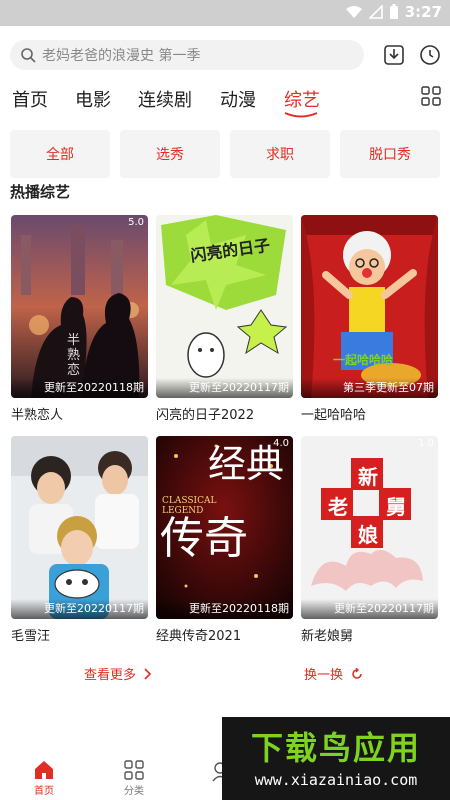 This screenshot has height=800, width=450. What do you see at coordinates (225, 155) in the screenshot?
I see `genre-filters: 全部 选秀 求职 脱口秀` at bounding box center [225, 155].